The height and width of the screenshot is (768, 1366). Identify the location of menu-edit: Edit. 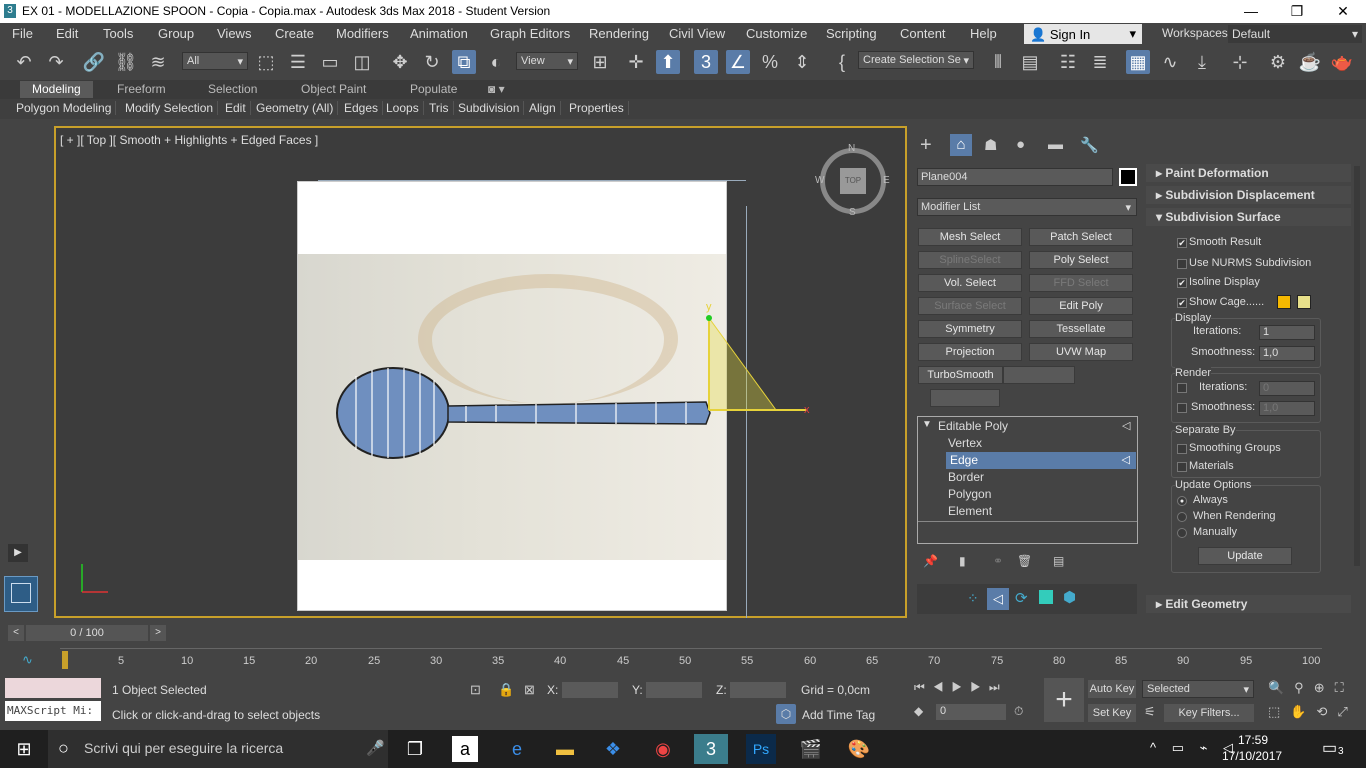
(67, 33).